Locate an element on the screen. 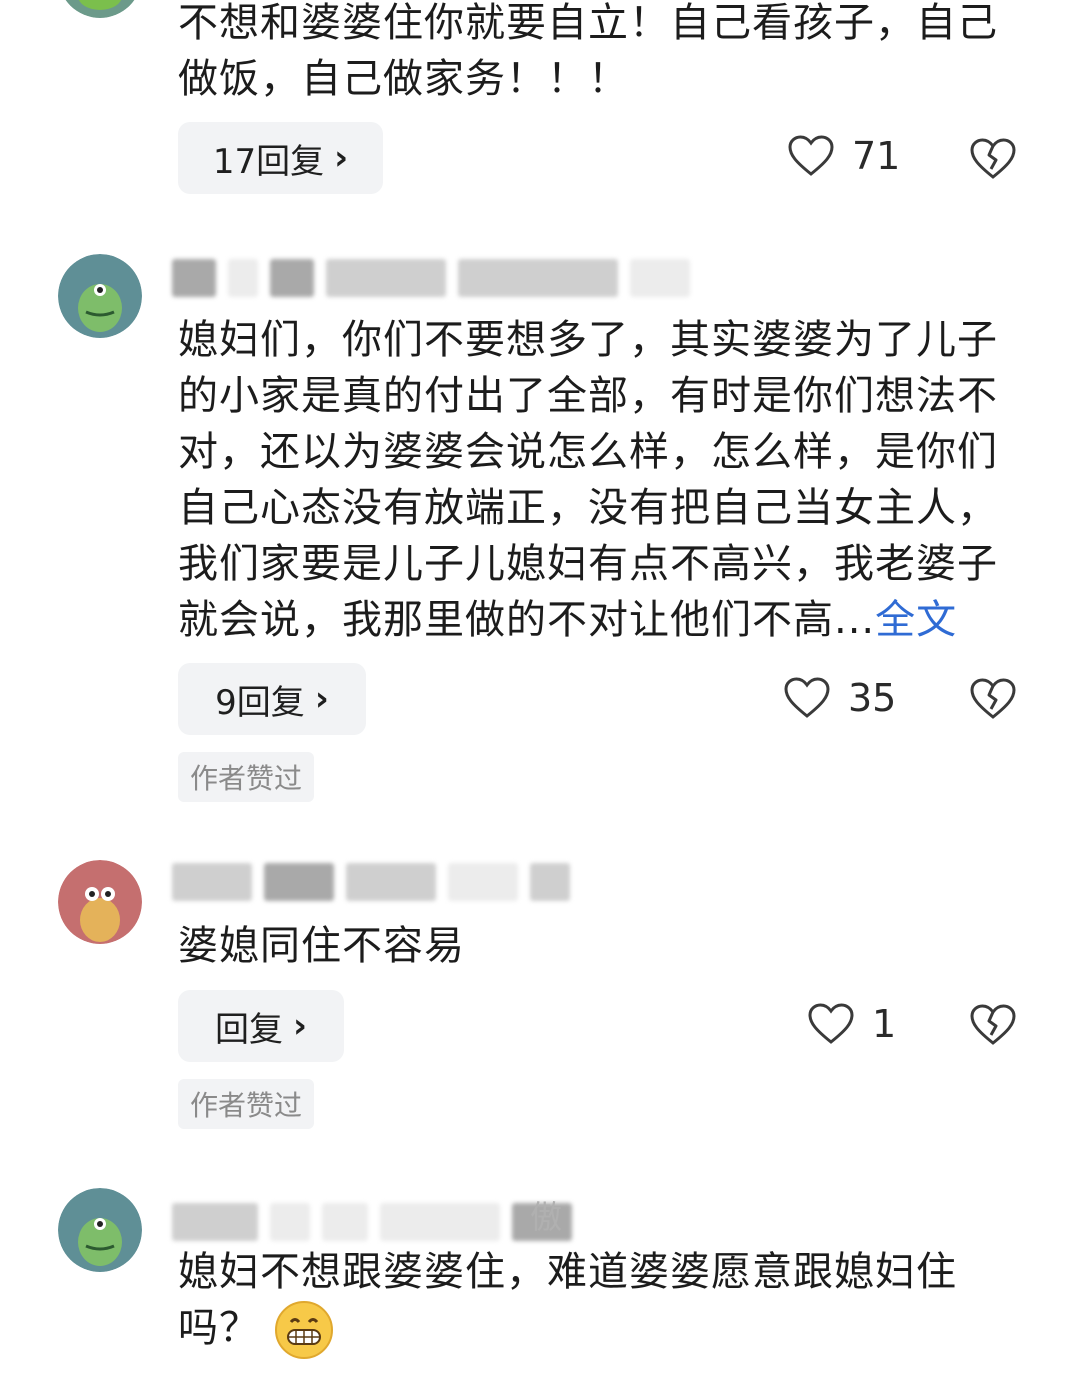  like-button: 35 is located at coordinates (840, 698).